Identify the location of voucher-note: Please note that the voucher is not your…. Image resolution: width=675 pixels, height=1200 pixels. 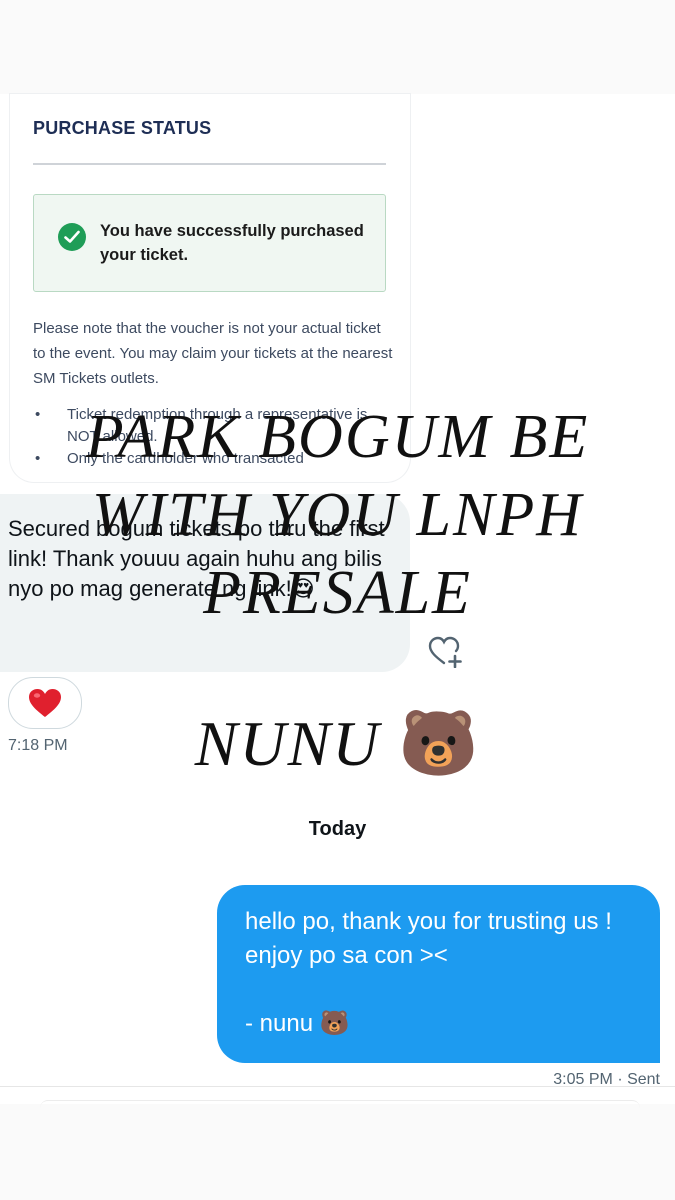
(213, 353).